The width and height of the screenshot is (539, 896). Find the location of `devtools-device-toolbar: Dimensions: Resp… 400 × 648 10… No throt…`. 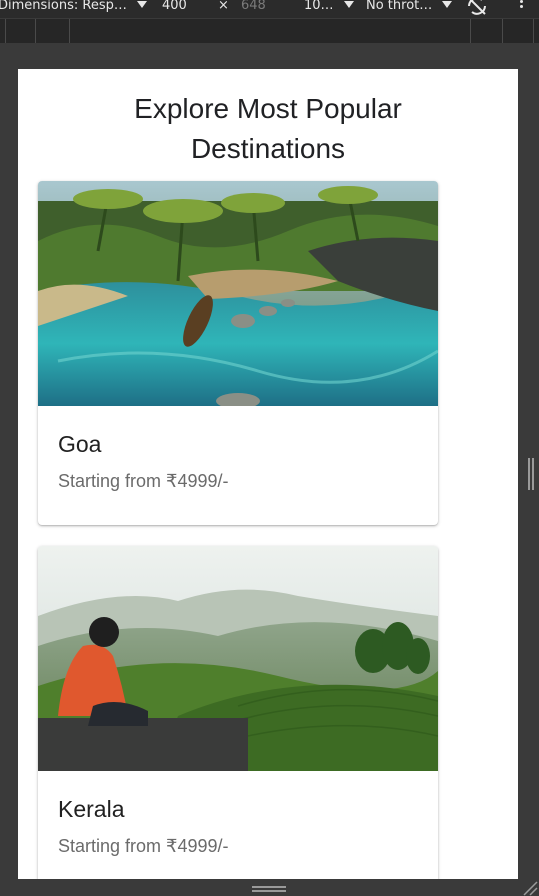

devtools-device-toolbar: Dimensions: Resp… 400 × 648 10… No throt… is located at coordinates (269, 9).